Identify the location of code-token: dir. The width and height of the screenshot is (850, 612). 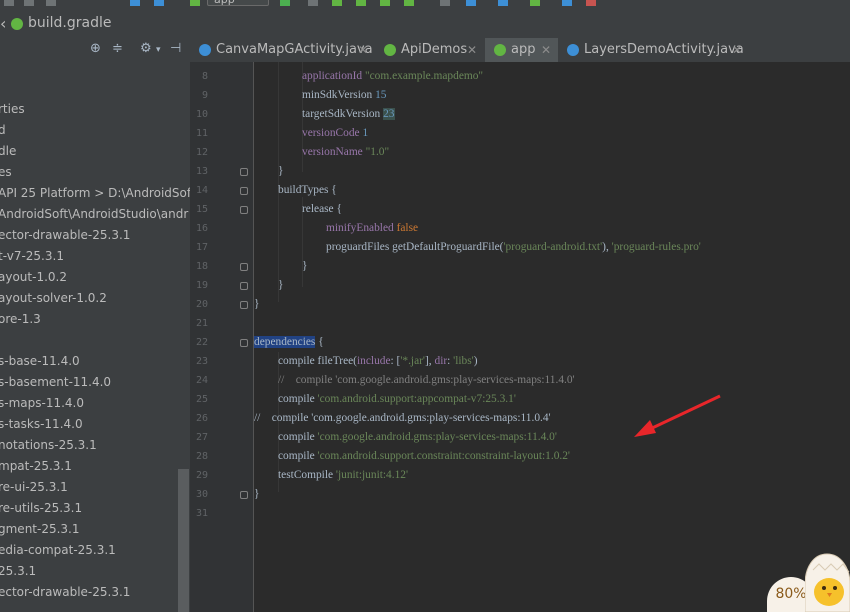
(441, 361).